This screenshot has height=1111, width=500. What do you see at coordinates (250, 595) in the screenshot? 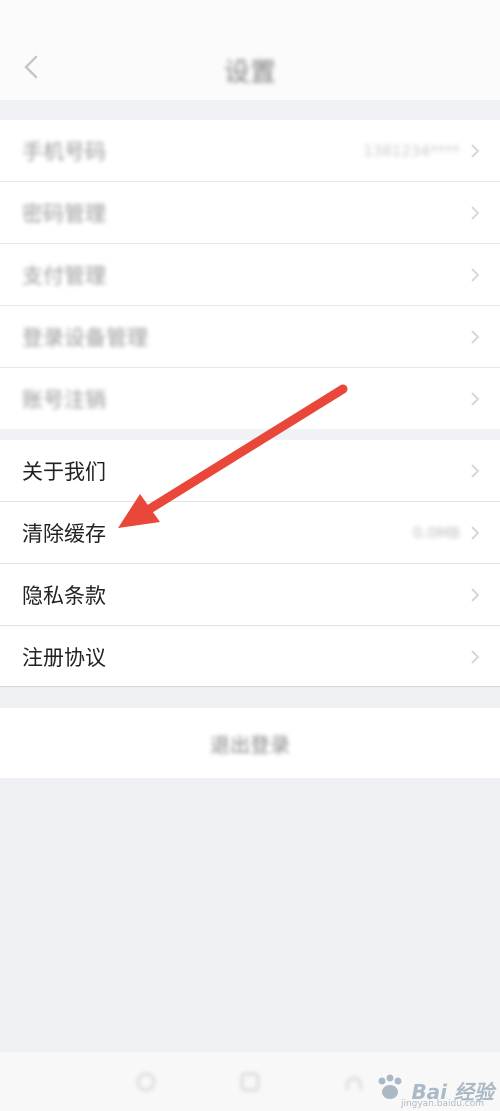
I see `settings-row-privacy: 隐私条款` at bounding box center [250, 595].